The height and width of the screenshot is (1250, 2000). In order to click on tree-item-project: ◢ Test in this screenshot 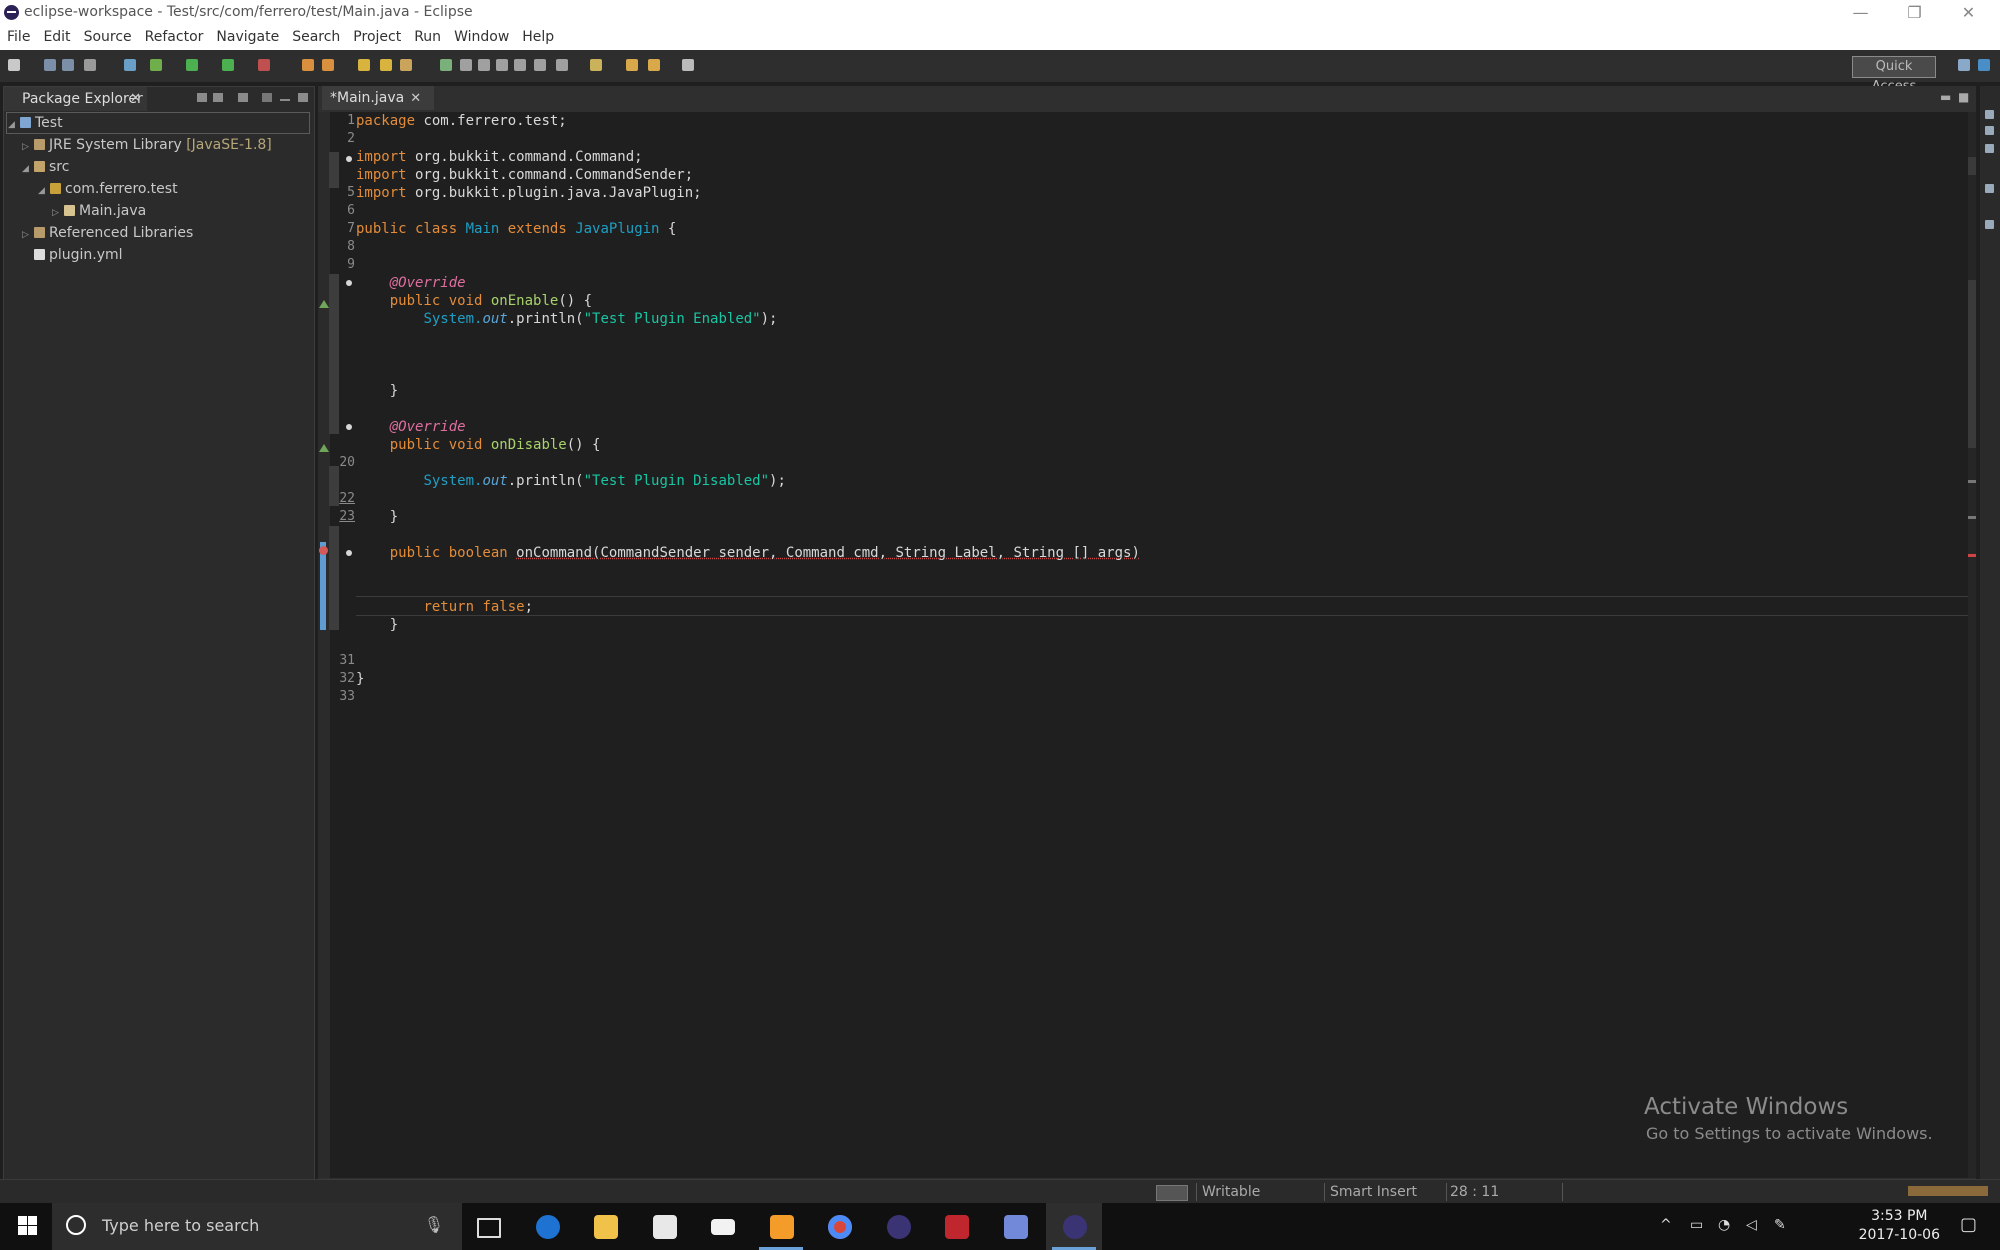, I will do `click(35, 123)`.